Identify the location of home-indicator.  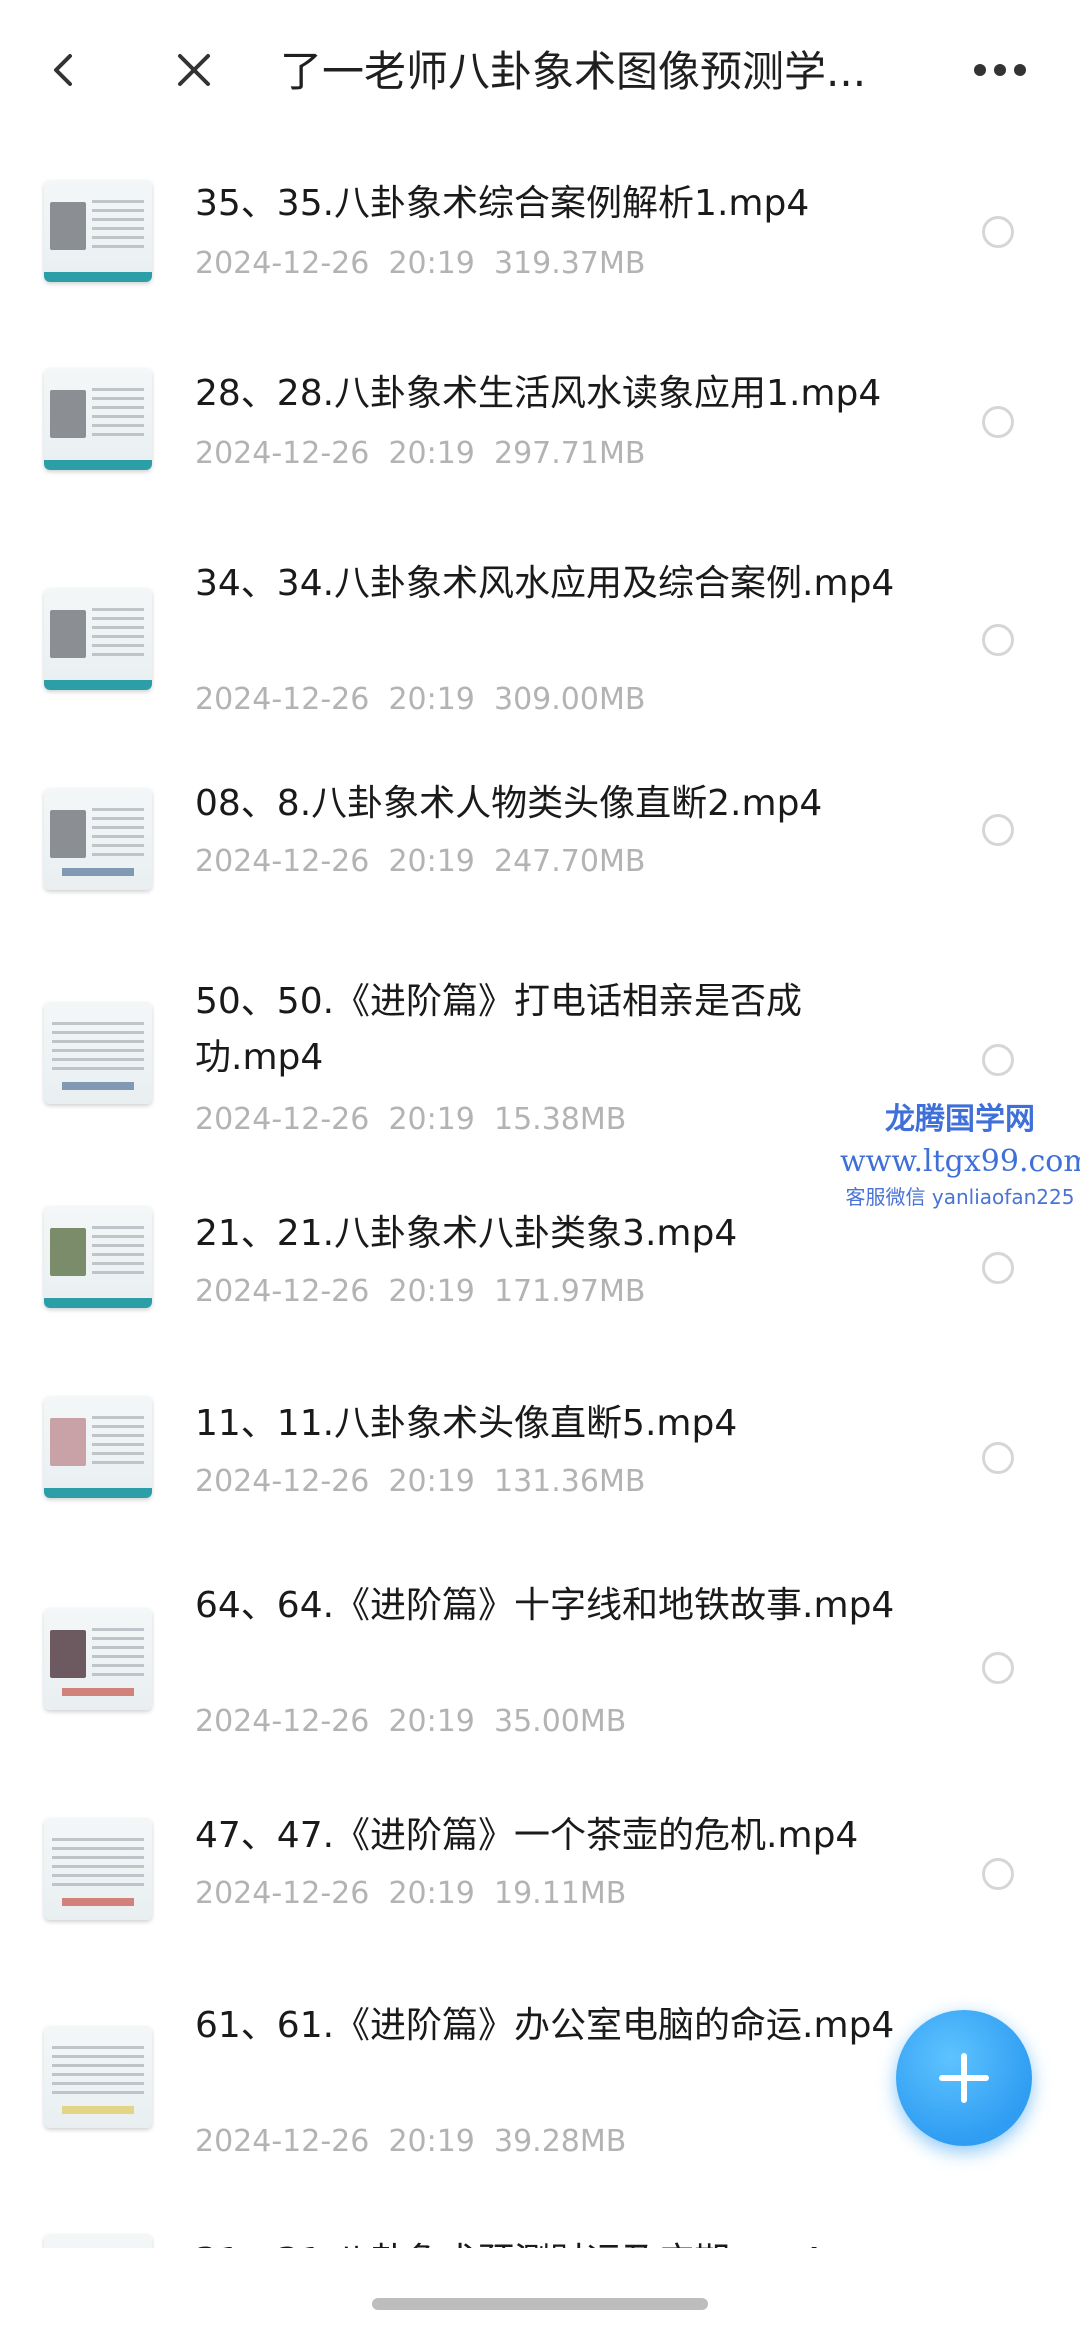
(540, 2304).